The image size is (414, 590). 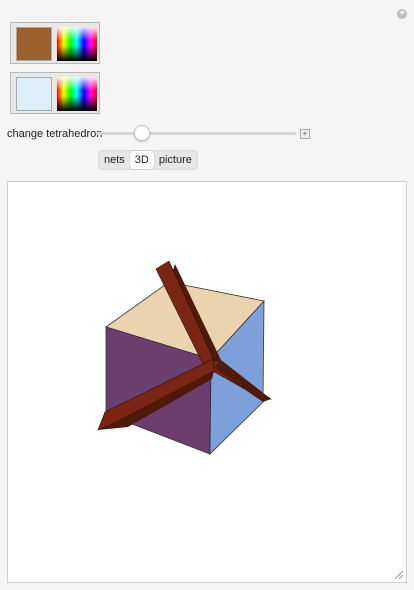 I want to click on resize-grip-icon, so click(x=398, y=574).